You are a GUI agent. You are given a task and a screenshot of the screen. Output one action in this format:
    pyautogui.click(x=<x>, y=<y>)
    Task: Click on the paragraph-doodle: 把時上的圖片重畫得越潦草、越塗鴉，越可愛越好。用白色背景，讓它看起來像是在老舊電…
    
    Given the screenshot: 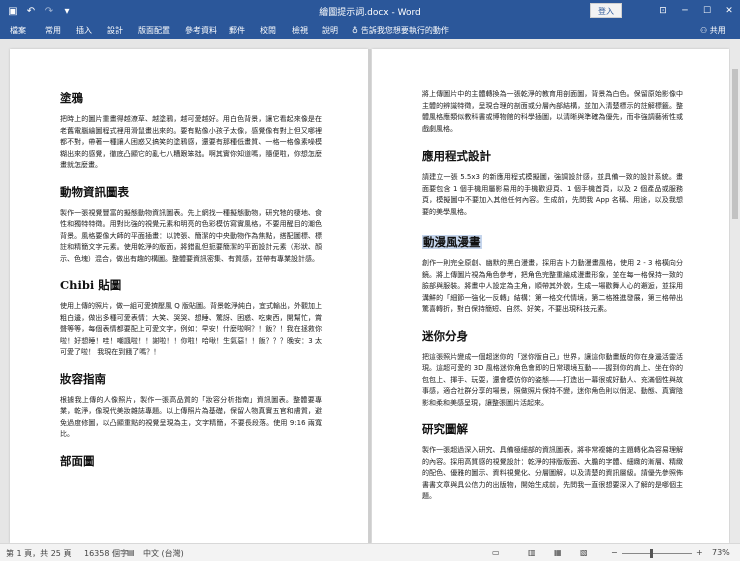 What is the action you would take?
    pyautogui.click(x=191, y=142)
    